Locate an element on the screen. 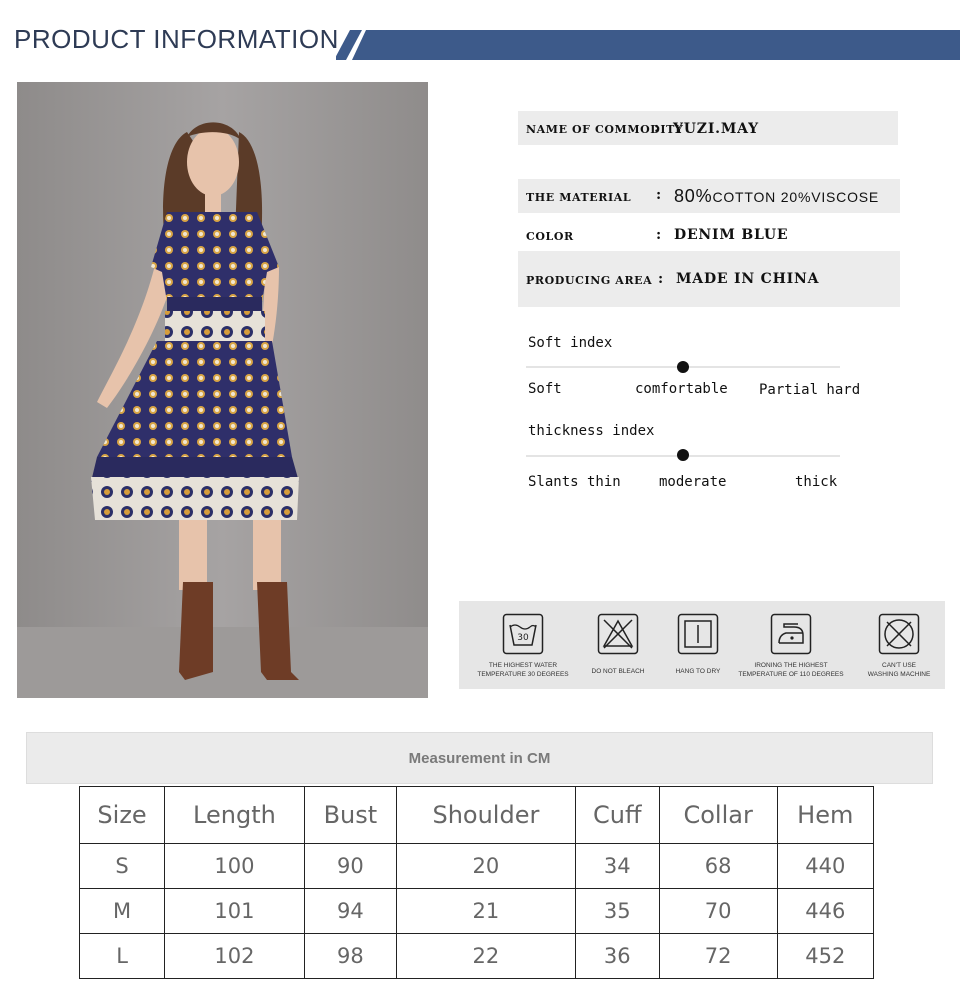  no-bleach-icon is located at coordinates (618, 634).